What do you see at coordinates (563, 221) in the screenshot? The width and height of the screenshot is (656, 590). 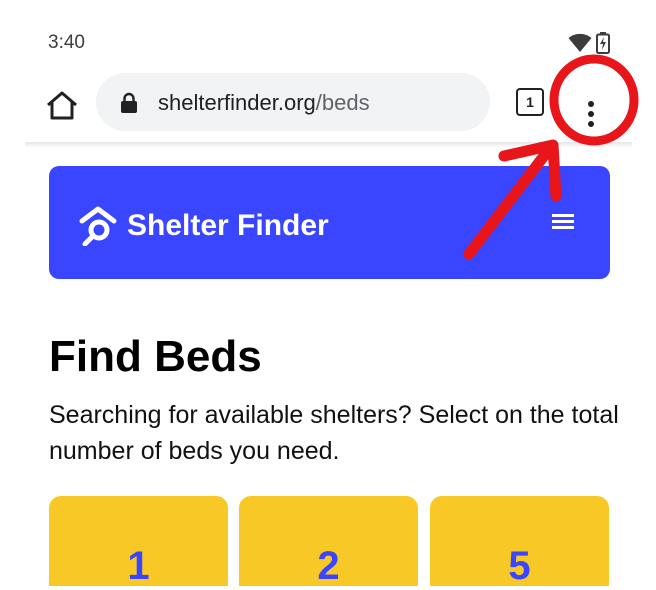 I see `hamburger-menu-icon` at bounding box center [563, 221].